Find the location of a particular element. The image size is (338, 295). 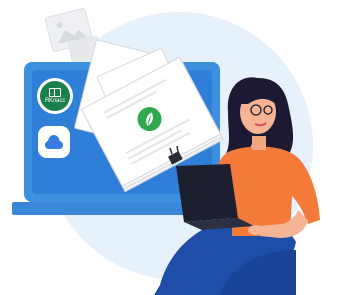

app-tile-badge: ЯКласс is located at coordinates (55, 96).